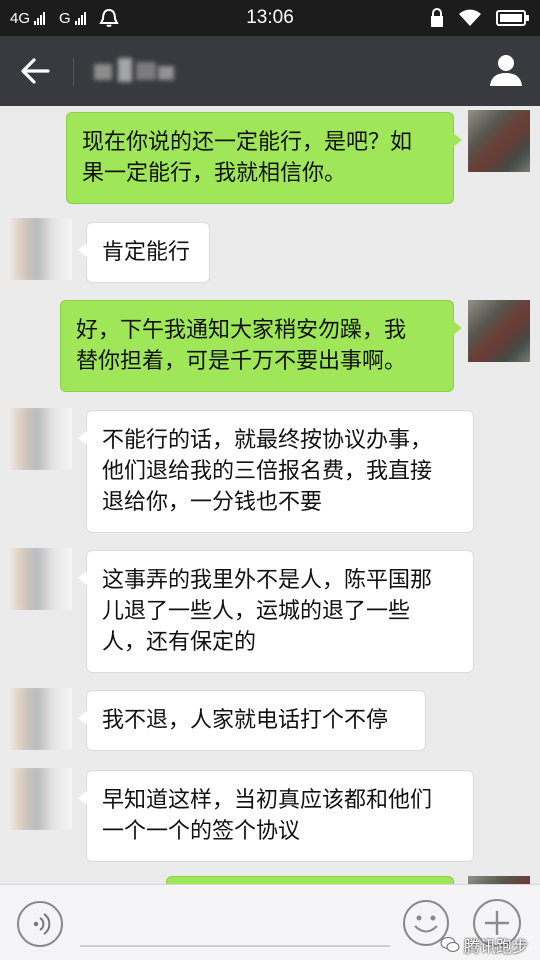 This screenshot has height=960, width=540. What do you see at coordinates (496, 946) in the screenshot?
I see `watermark-text: 腾讯跑步` at bounding box center [496, 946].